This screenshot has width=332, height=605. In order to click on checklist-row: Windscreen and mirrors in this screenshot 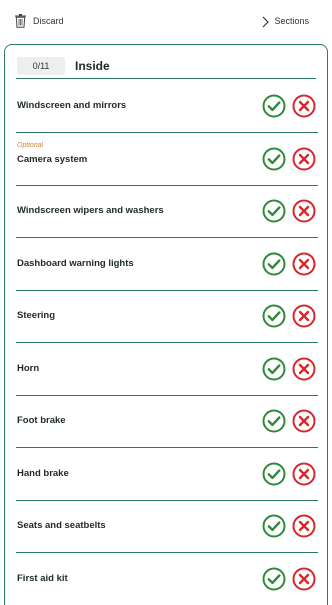, I will do `click(167, 107)`.